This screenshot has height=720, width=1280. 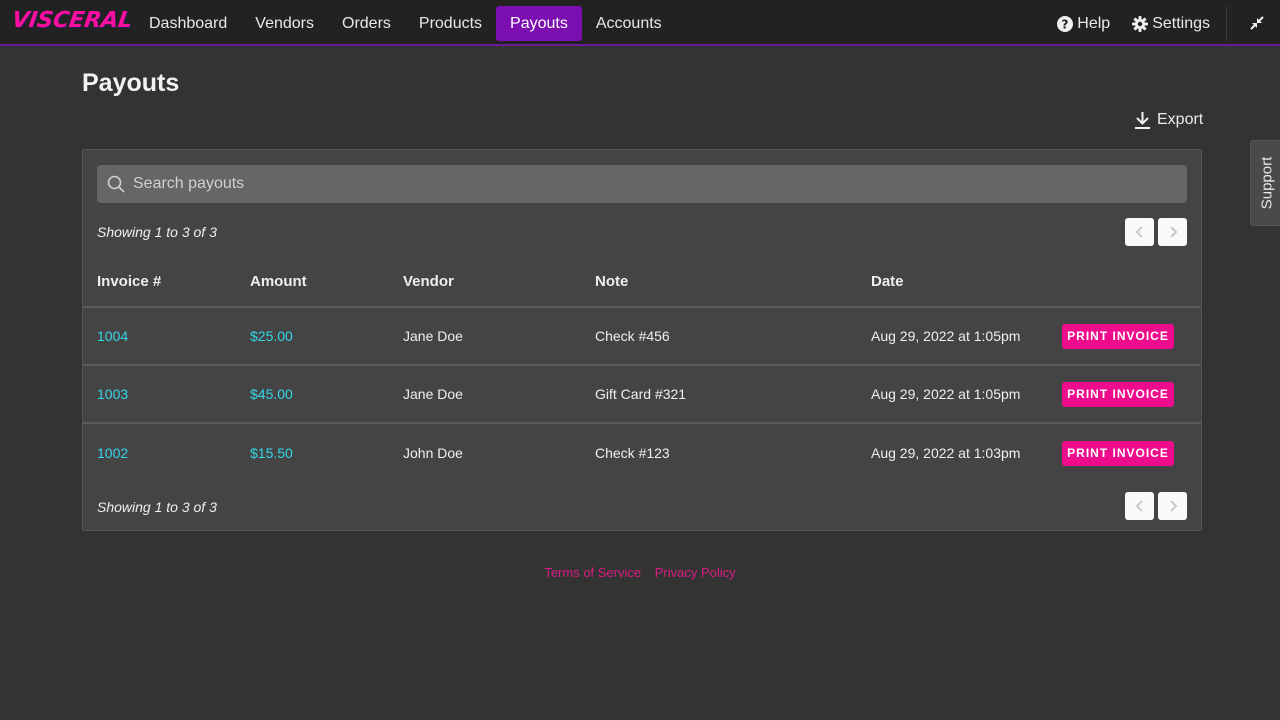 I want to click on column-header-note: Note, so click(x=611, y=281).